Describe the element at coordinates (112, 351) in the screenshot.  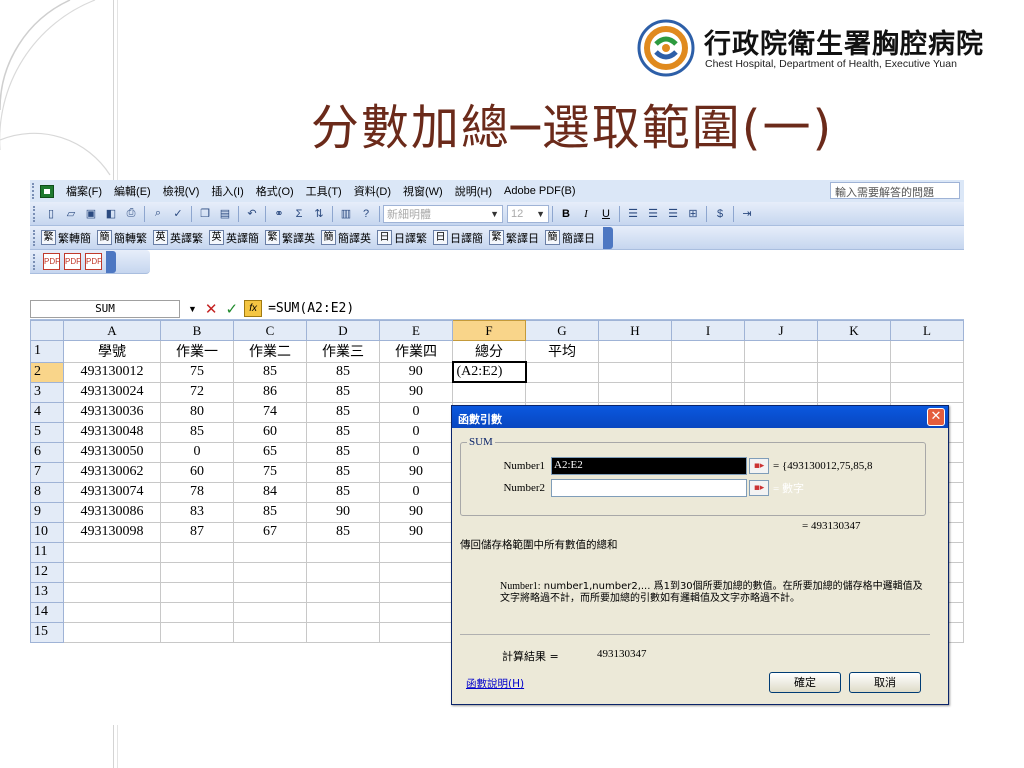
I see `cell: 學號` at that location.